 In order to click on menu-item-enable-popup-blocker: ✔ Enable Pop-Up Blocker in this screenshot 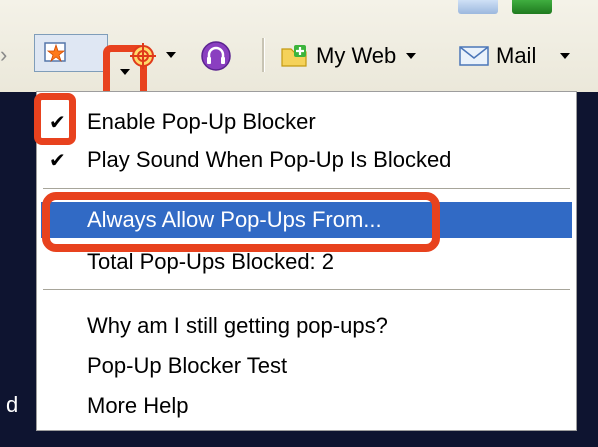, I will do `click(306, 122)`.